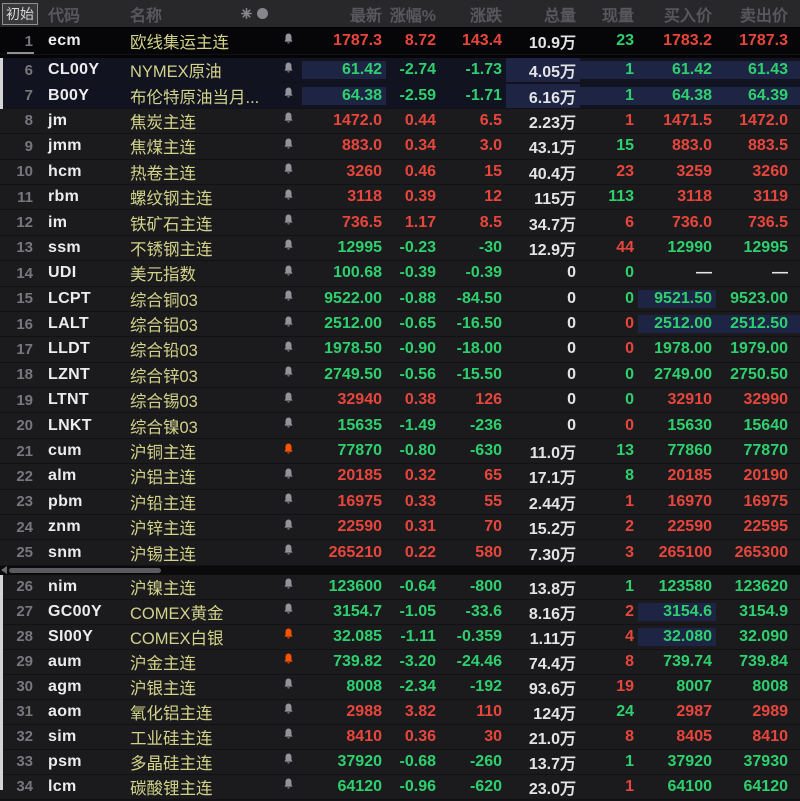 The height and width of the screenshot is (801, 800). What do you see at coordinates (543, 14) in the screenshot?
I see `column-header-vol: 总量` at bounding box center [543, 14].